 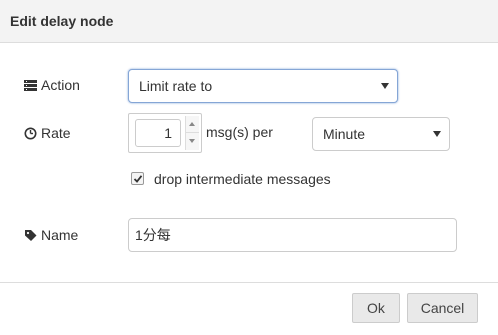 What do you see at coordinates (30, 235) in the screenshot?
I see `tag-icon` at bounding box center [30, 235].